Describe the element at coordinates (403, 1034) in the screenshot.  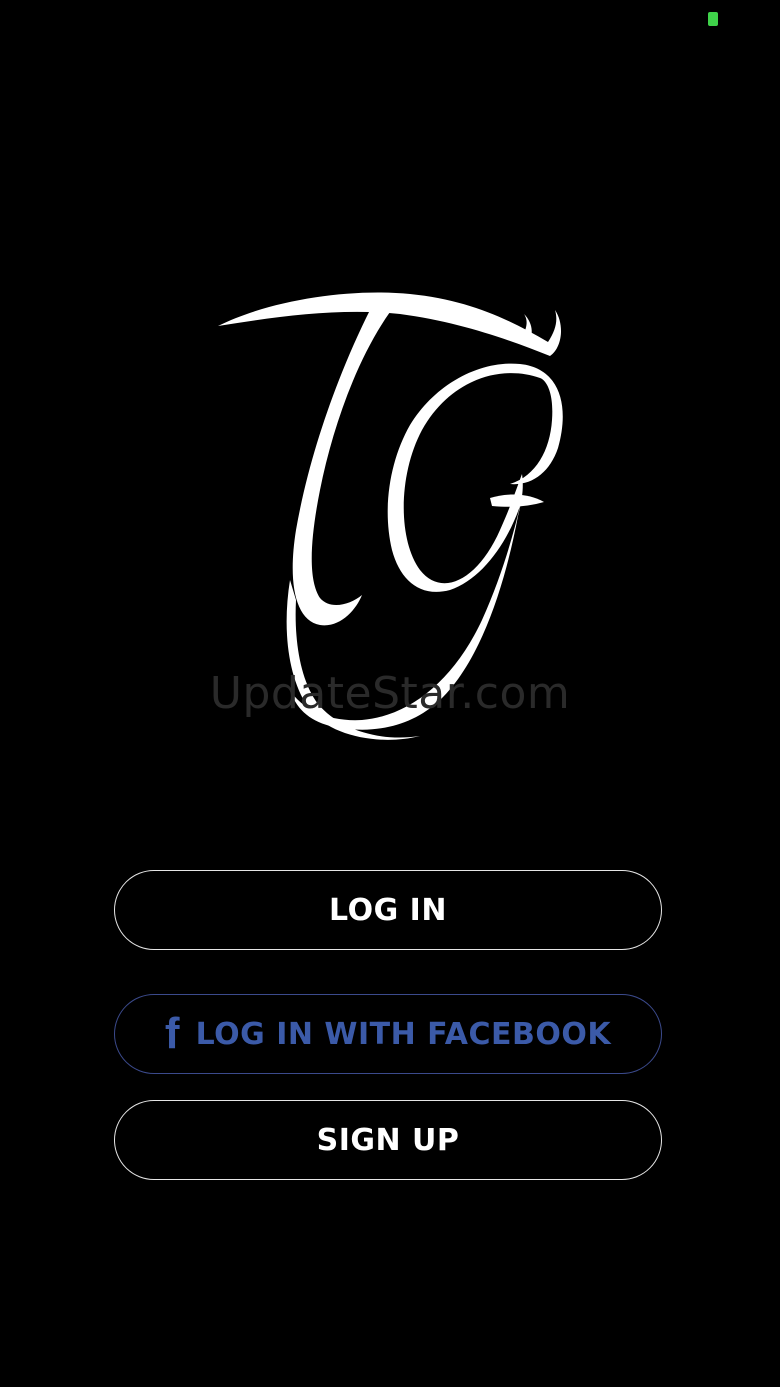
I see `facebook-login-button-label: LOG IN WITH FACEBOOK` at that location.